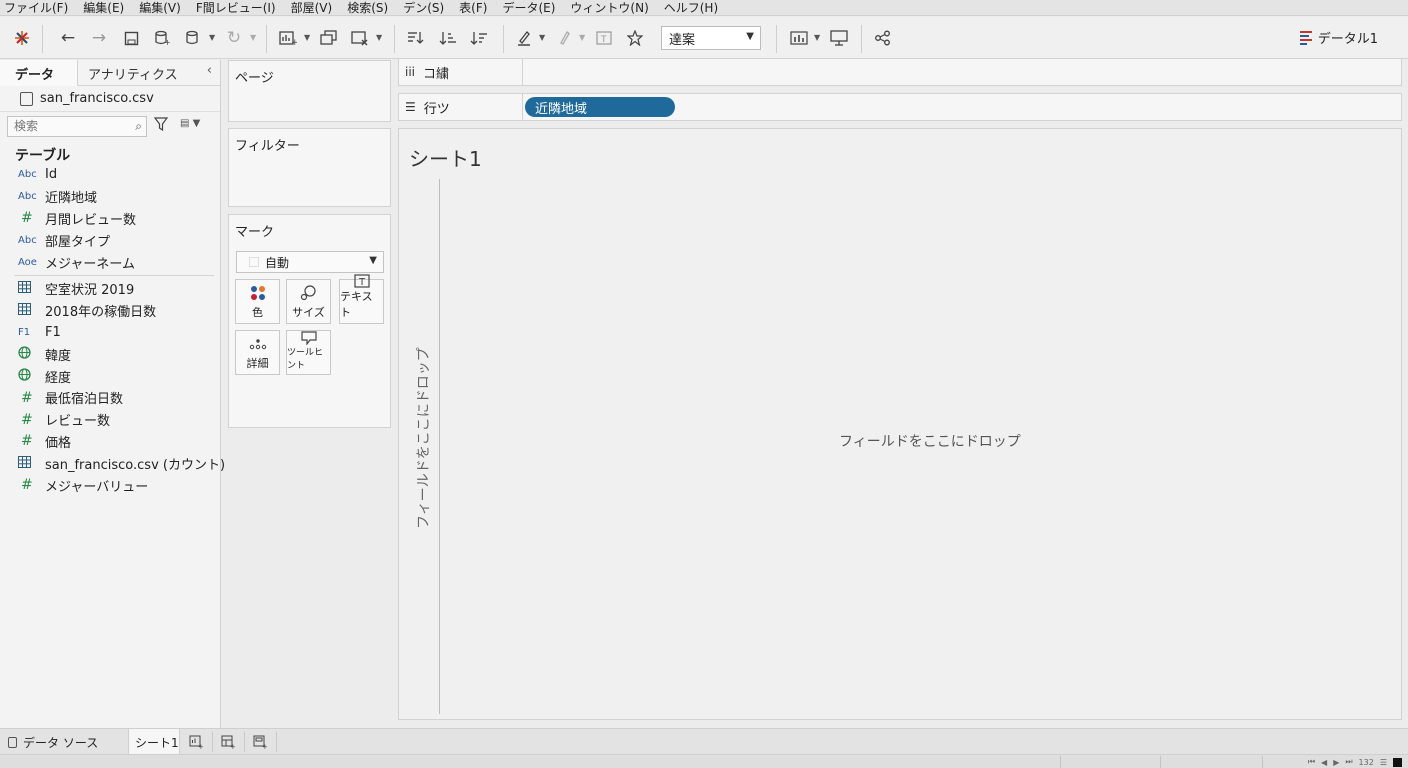 This screenshot has width=1408, height=768. Describe the element at coordinates (776, 39) in the screenshot. I see `toolbar-separator` at that location.